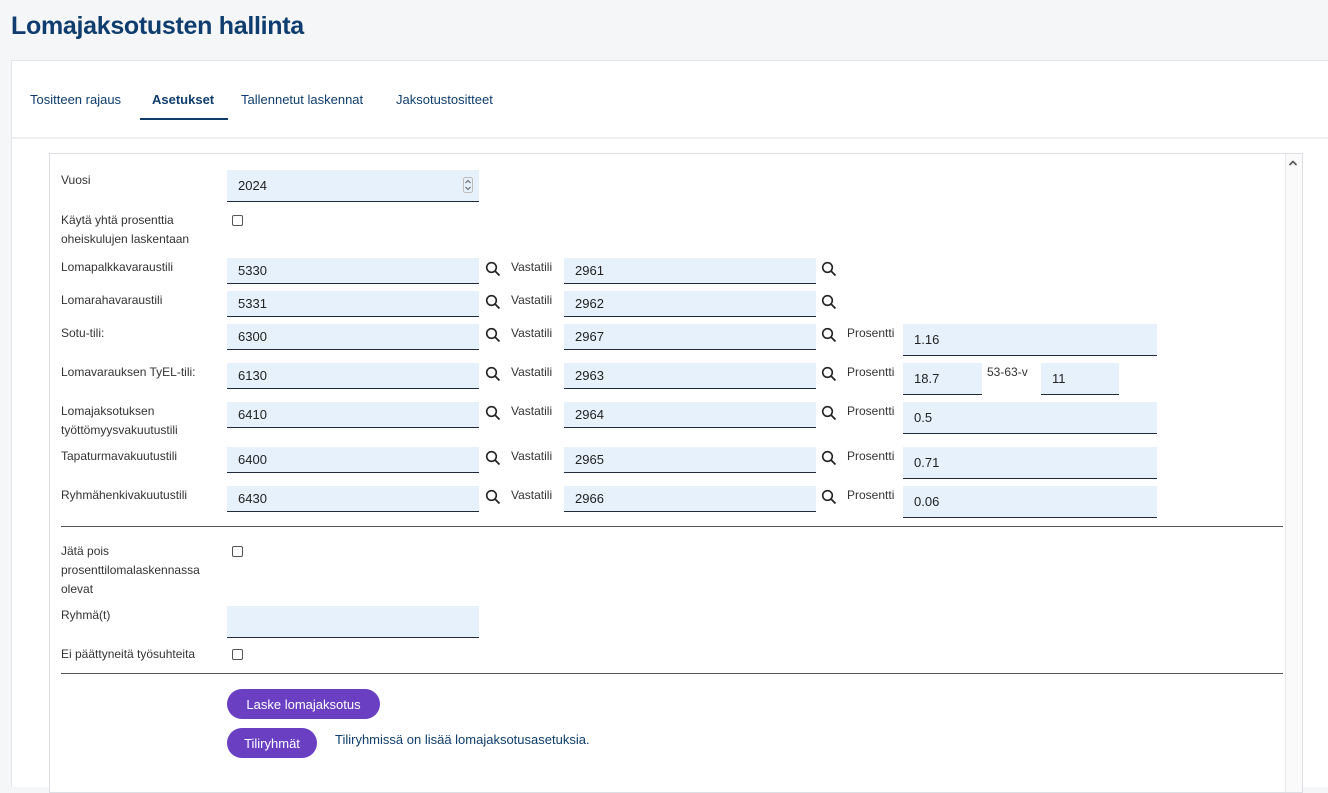 The image size is (1328, 793). Describe the element at coordinates (125, 239) in the screenshot. I see `same-percent-label-2: oheiskulujen laskentaan` at that location.